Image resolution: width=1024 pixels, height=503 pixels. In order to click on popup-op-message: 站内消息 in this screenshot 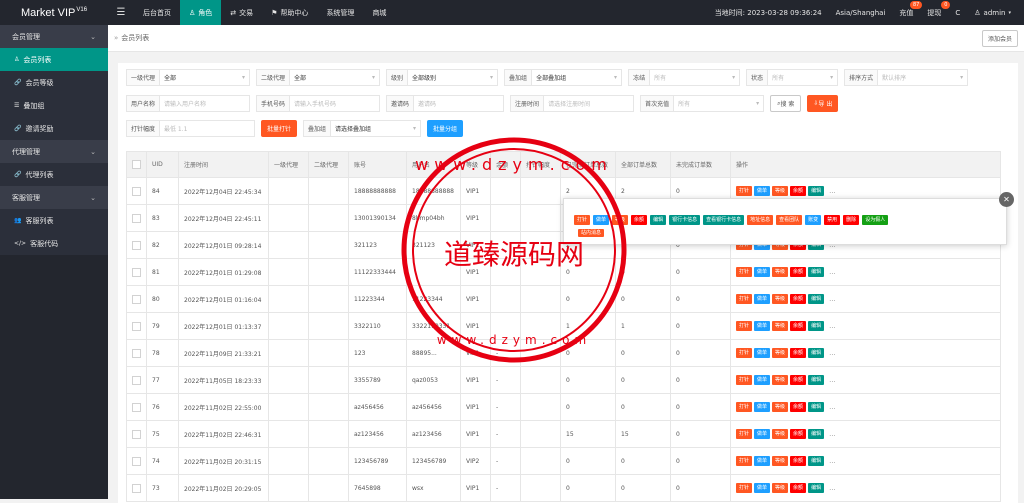, I will do `click(591, 233)`.